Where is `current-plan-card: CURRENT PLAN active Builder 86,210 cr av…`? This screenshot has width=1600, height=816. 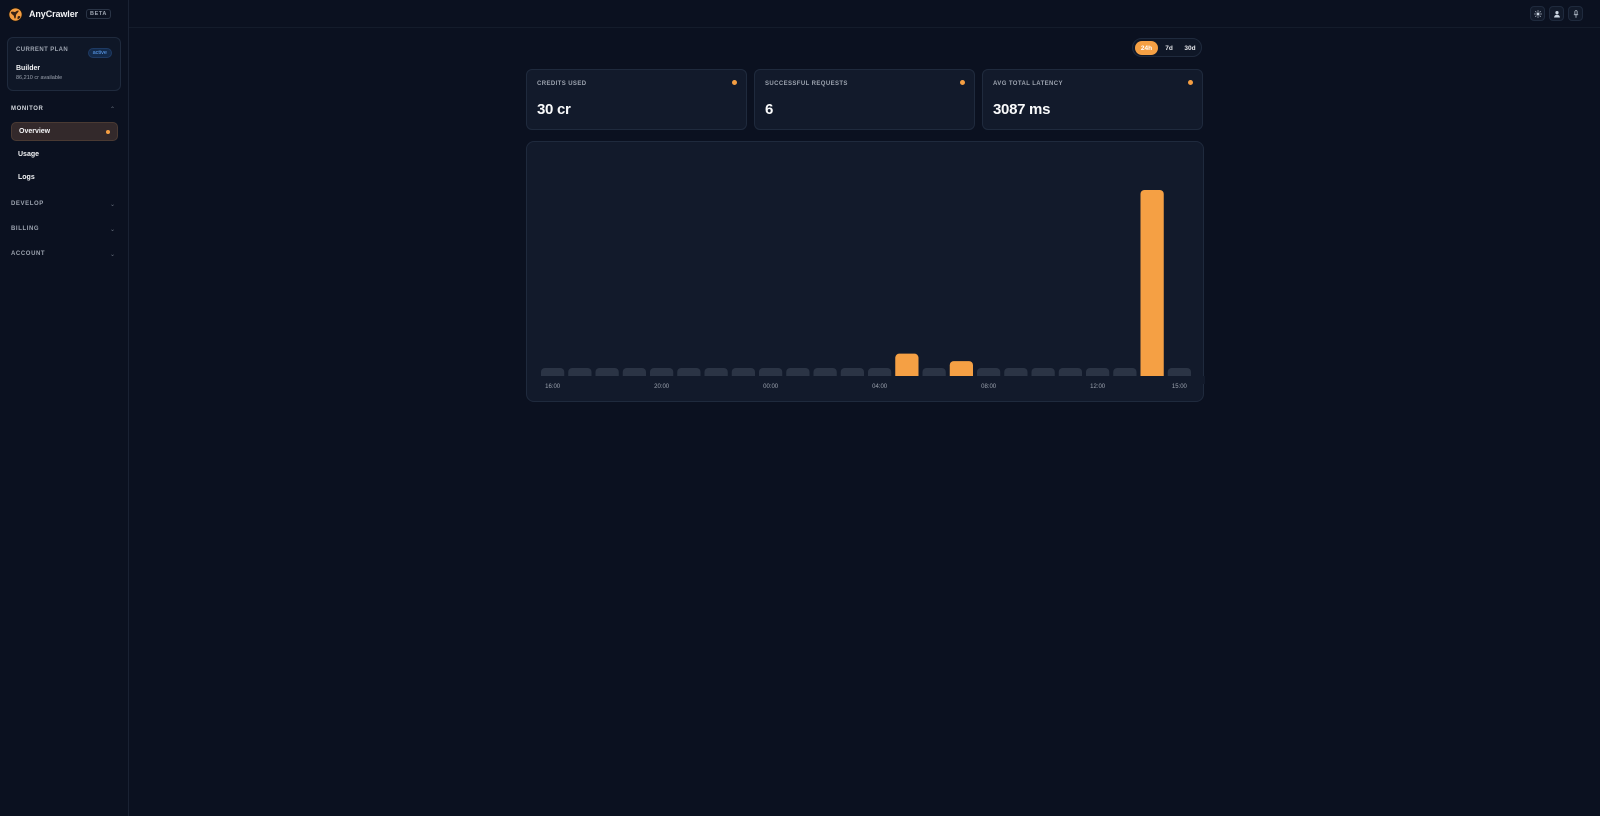
current-plan-card: CURRENT PLAN active Builder 86,210 cr av… is located at coordinates (64, 64).